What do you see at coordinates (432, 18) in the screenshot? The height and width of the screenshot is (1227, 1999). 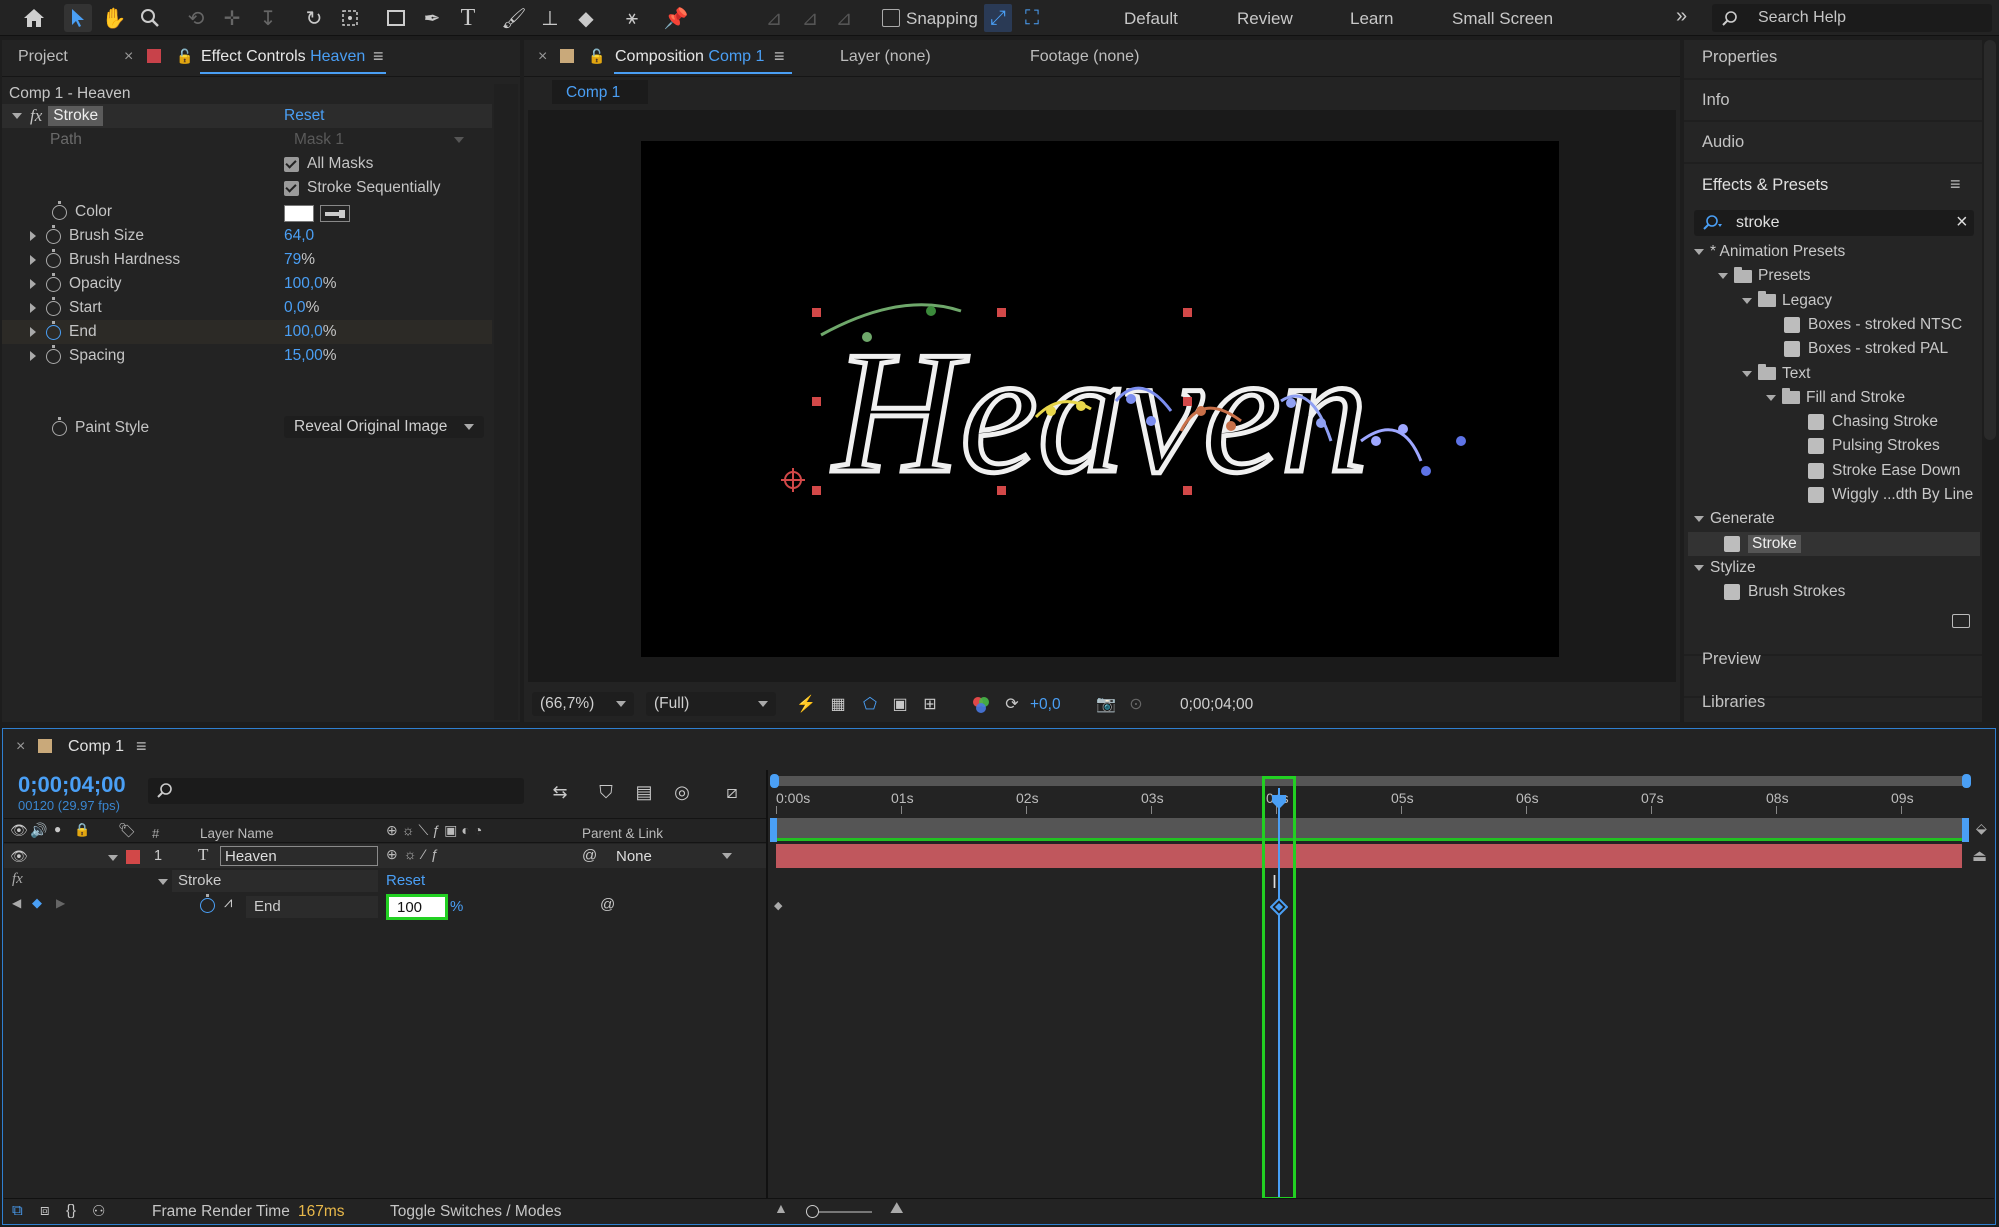 I see `pen-tool-icon: ✒` at bounding box center [432, 18].